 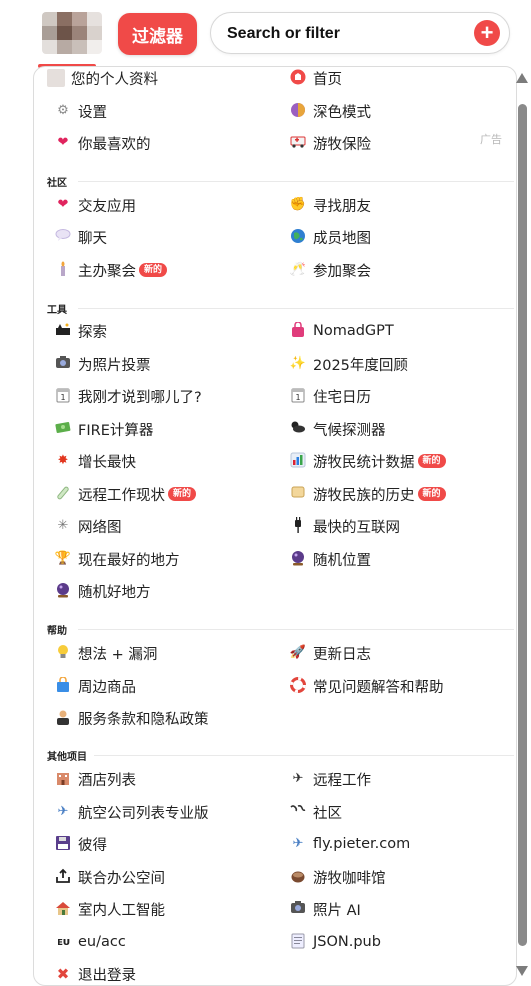 I want to click on sparkle-icon: ✨, so click(x=298, y=363).